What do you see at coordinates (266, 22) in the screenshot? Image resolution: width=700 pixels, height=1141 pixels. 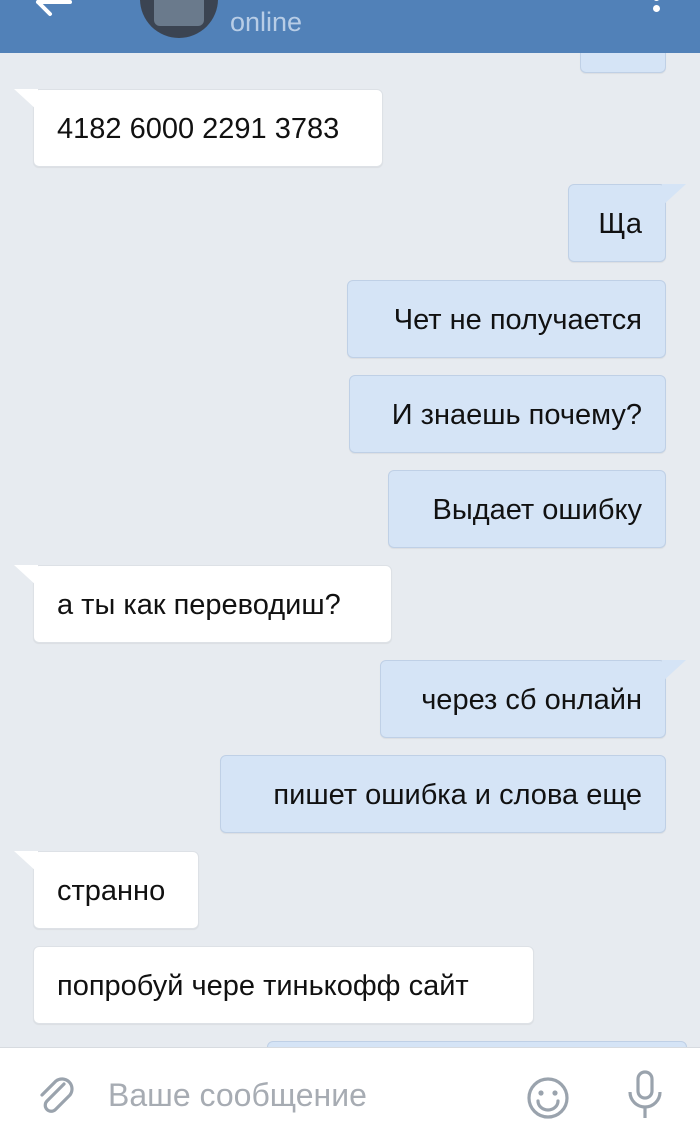 I see `online-status: online` at bounding box center [266, 22].